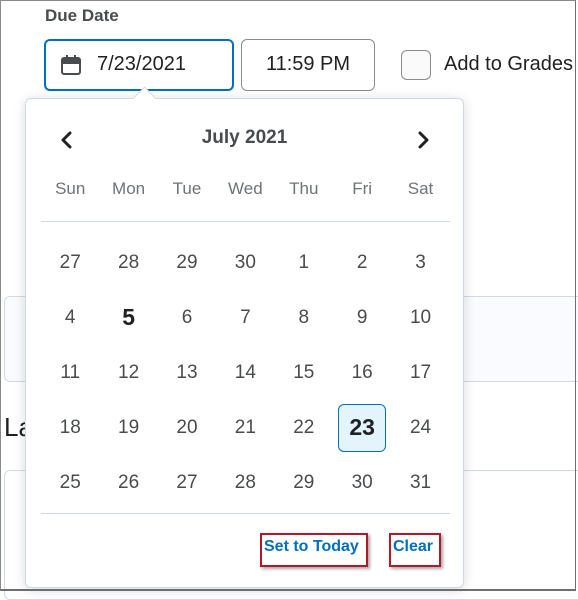  I want to click on calendar-day: 15, so click(304, 372).